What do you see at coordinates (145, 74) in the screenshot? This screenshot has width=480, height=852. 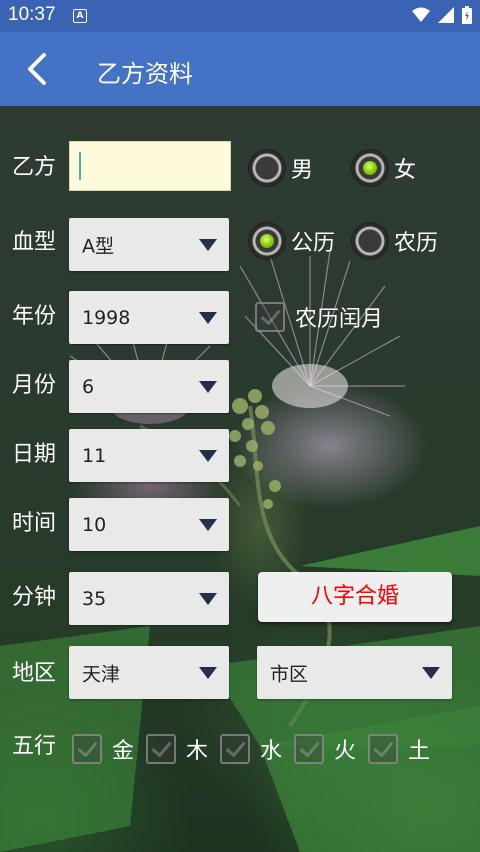 I see `page-title: 乙方资料` at bounding box center [145, 74].